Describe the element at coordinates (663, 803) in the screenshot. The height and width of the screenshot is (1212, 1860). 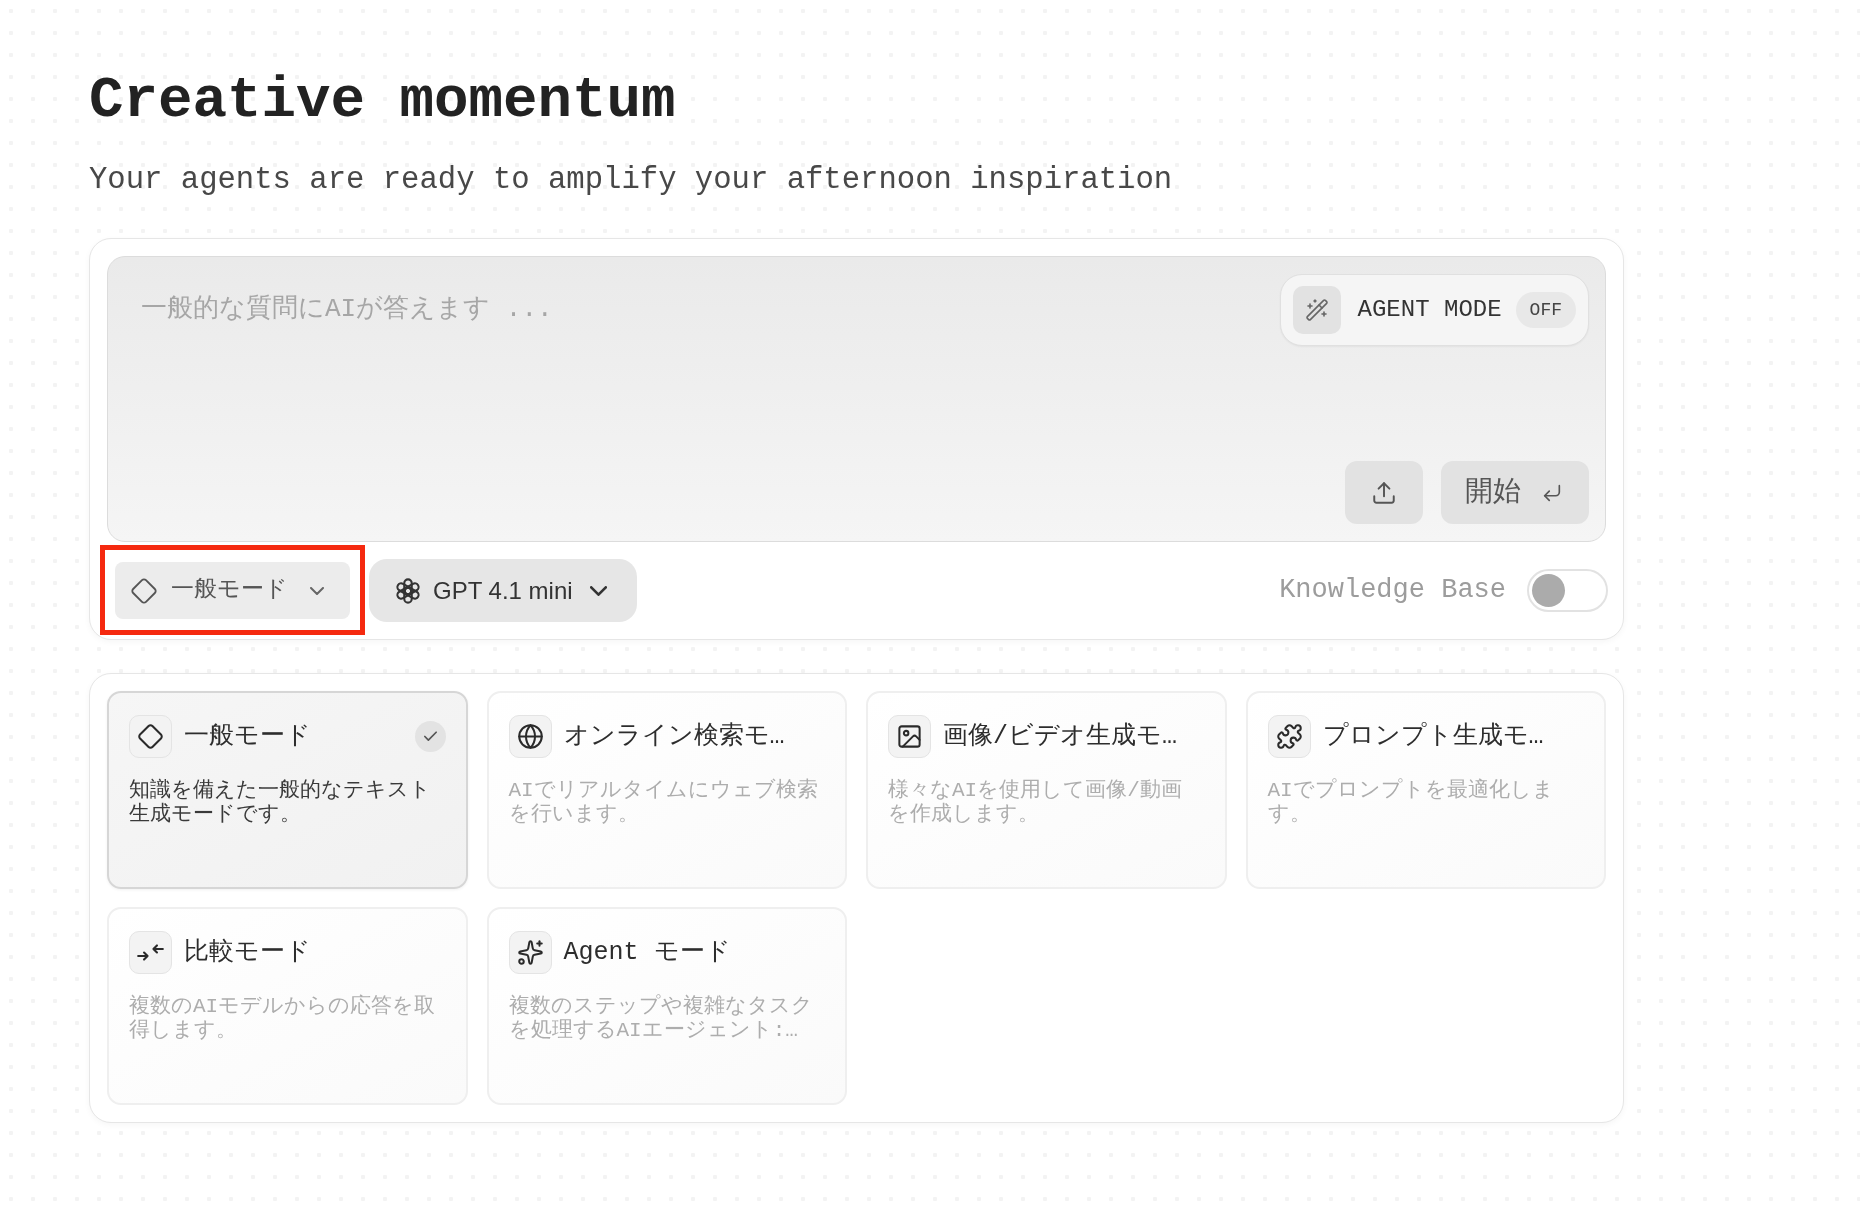
I see `card-description: AIでリアルタイムにウェブ検索を行います。` at that location.